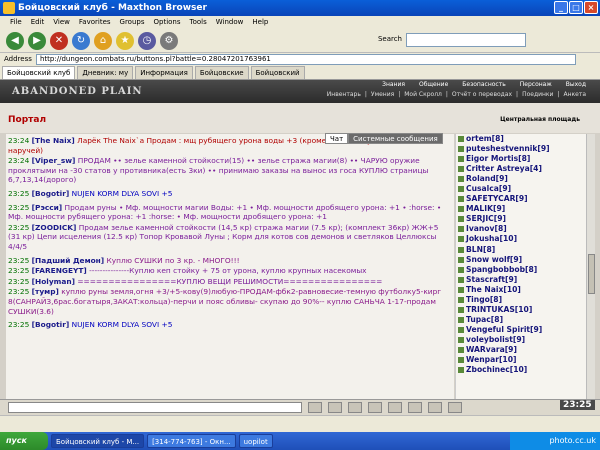 This screenshot has height=450, width=600. I want to click on log-button, so click(435, 407).